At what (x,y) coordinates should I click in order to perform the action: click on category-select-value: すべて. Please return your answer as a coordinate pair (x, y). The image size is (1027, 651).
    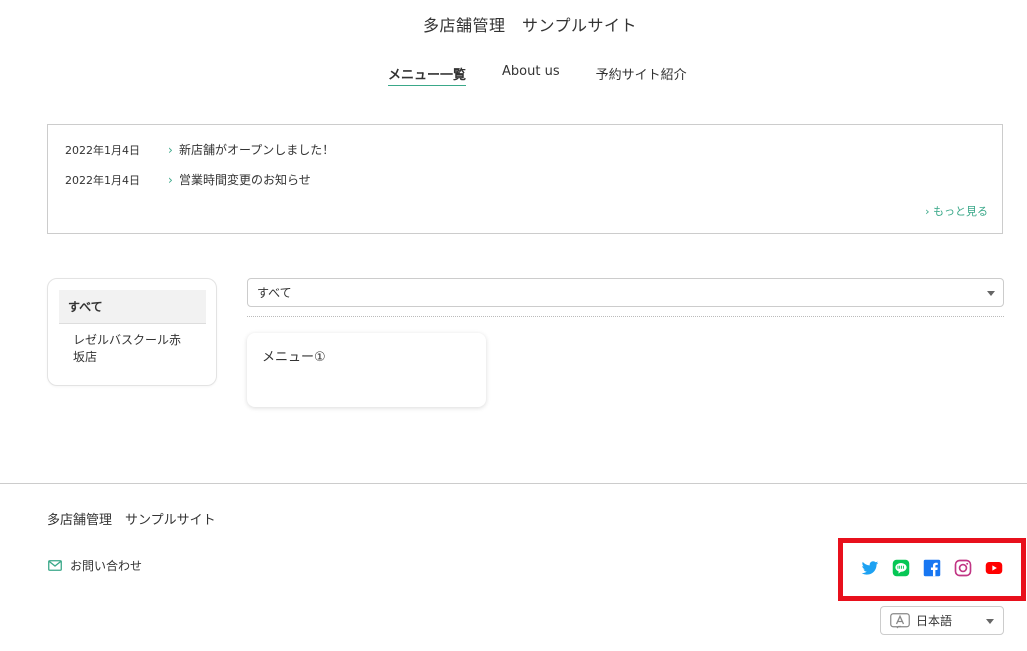
    Looking at the image, I should click on (274, 293).